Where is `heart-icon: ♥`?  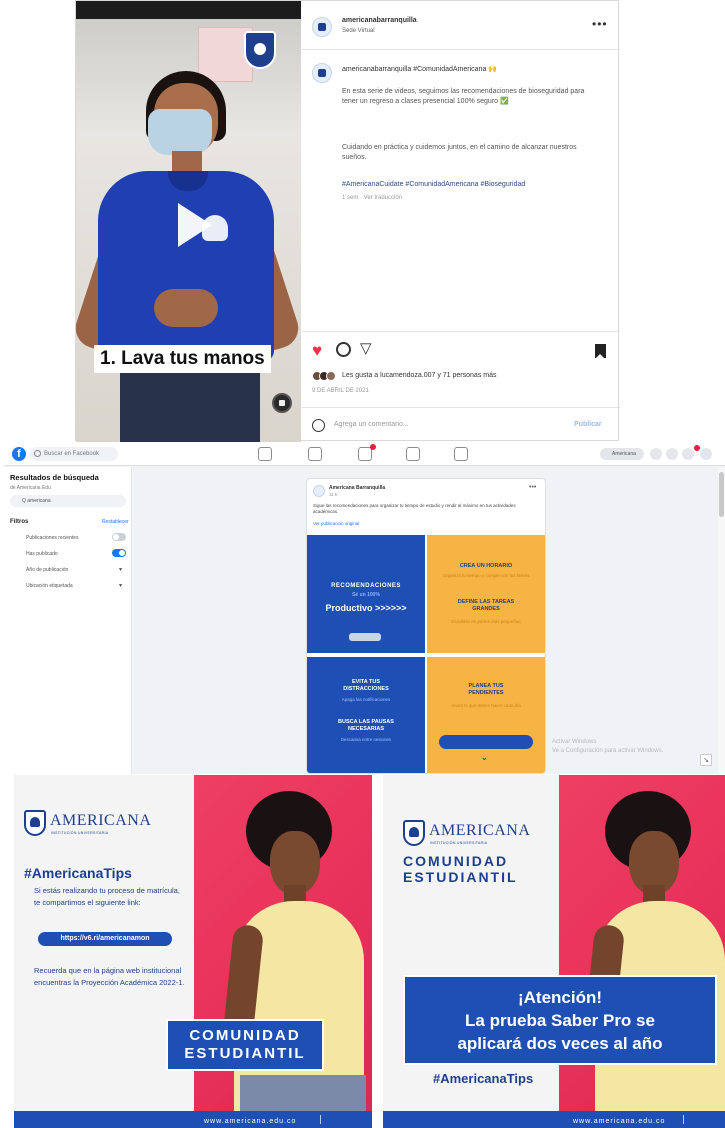
heart-icon: ♥ is located at coordinates (317, 351).